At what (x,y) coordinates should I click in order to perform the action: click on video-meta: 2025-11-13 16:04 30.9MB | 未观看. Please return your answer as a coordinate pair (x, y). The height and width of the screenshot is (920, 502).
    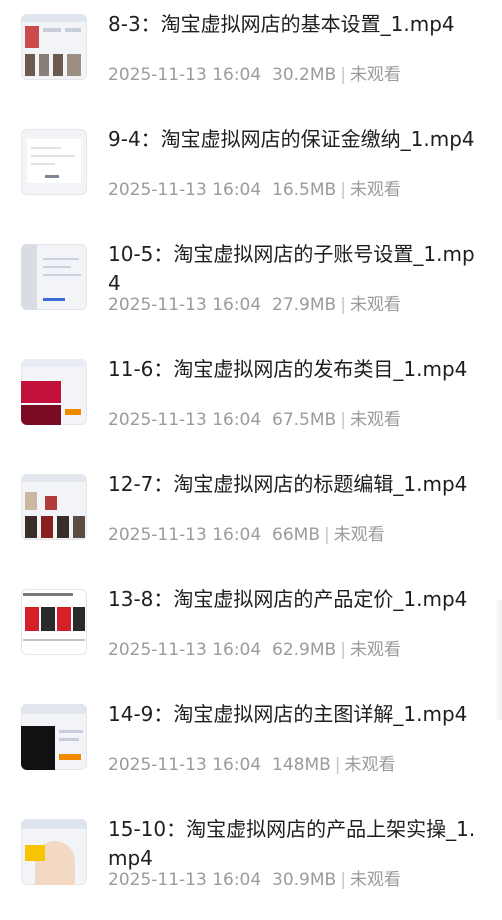
    Looking at the image, I should click on (254, 880).